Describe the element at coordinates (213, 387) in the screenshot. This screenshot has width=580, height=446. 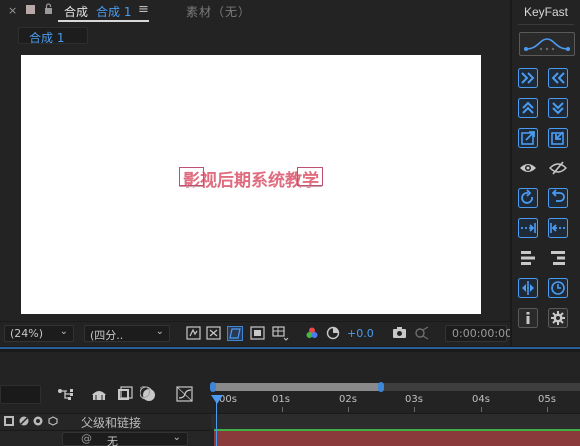
I see `work-area-start-handle` at that location.